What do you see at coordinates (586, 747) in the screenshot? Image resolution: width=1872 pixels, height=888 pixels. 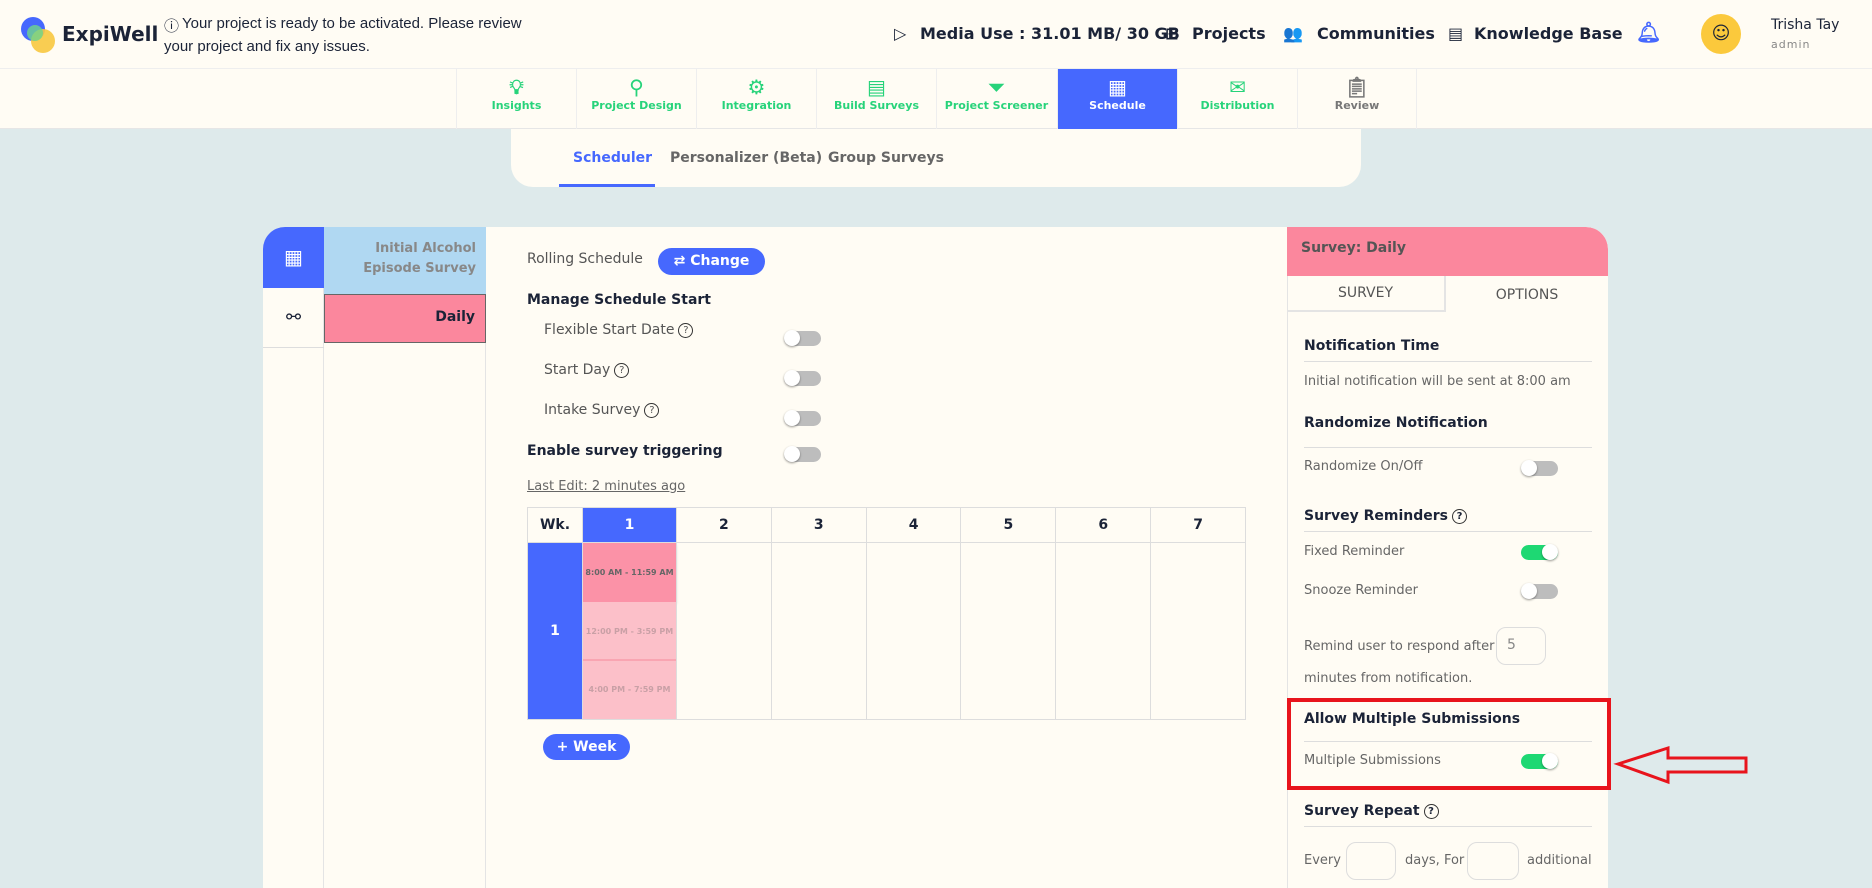 I see `add-week-button: + Week` at bounding box center [586, 747].